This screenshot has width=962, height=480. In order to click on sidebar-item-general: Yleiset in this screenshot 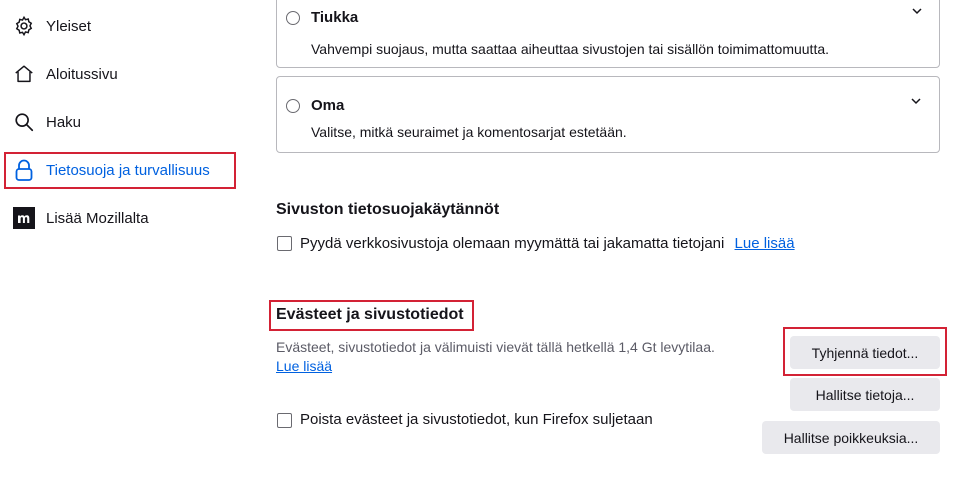, I will do `click(51, 26)`.